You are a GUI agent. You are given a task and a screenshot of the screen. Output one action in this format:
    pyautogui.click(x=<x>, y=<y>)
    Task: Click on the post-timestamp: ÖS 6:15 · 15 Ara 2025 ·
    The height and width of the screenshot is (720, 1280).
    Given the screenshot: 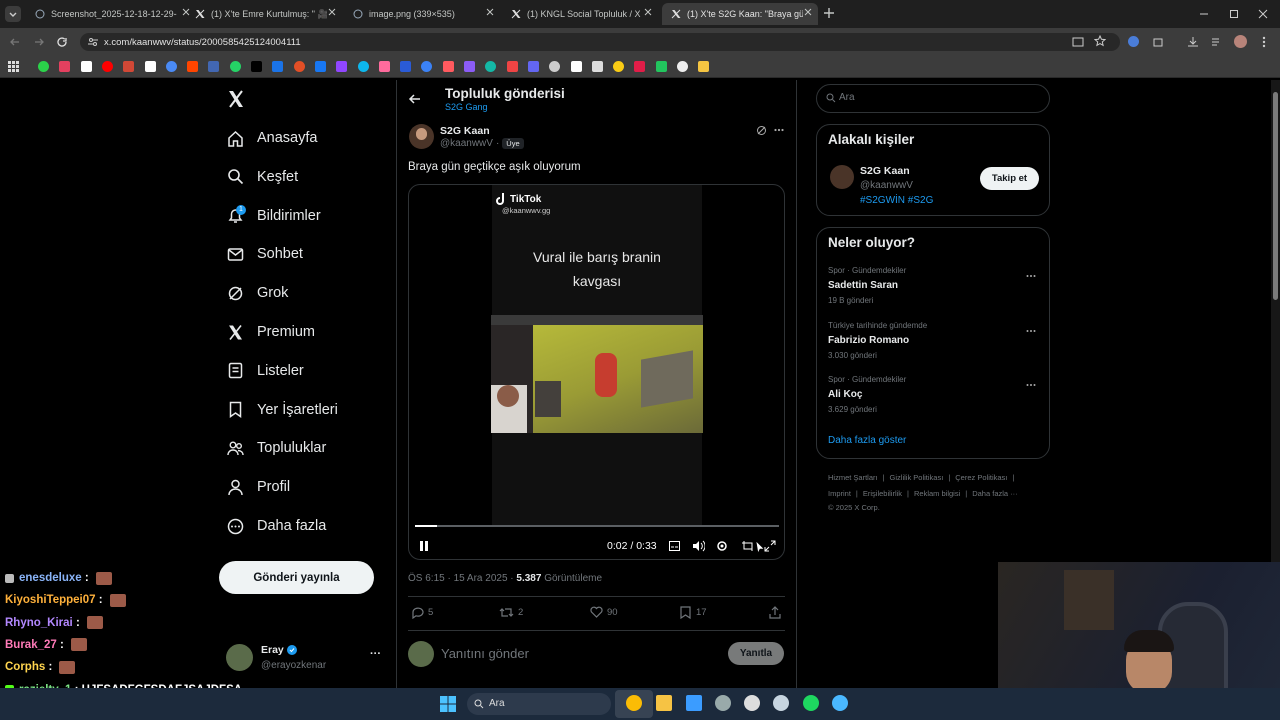 What is the action you would take?
    pyautogui.click(x=462, y=578)
    